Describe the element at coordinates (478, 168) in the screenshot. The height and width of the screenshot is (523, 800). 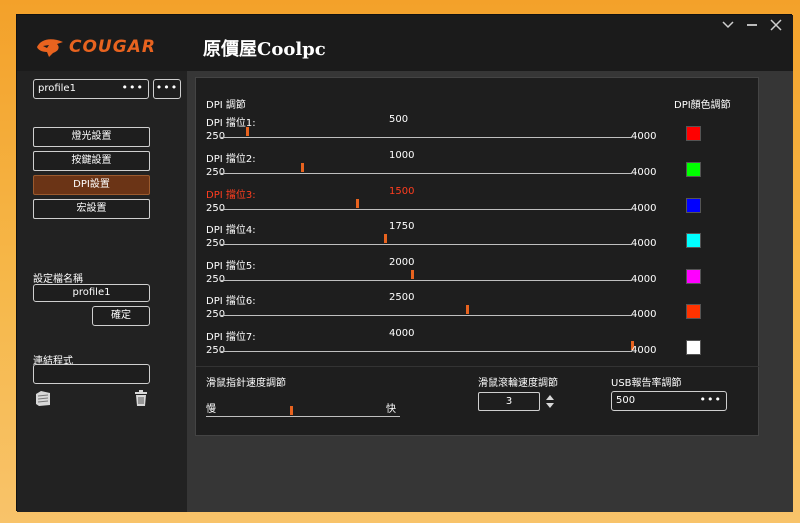
I see `dpi-row: DPI 擋位2: 1000 250 4000` at that location.